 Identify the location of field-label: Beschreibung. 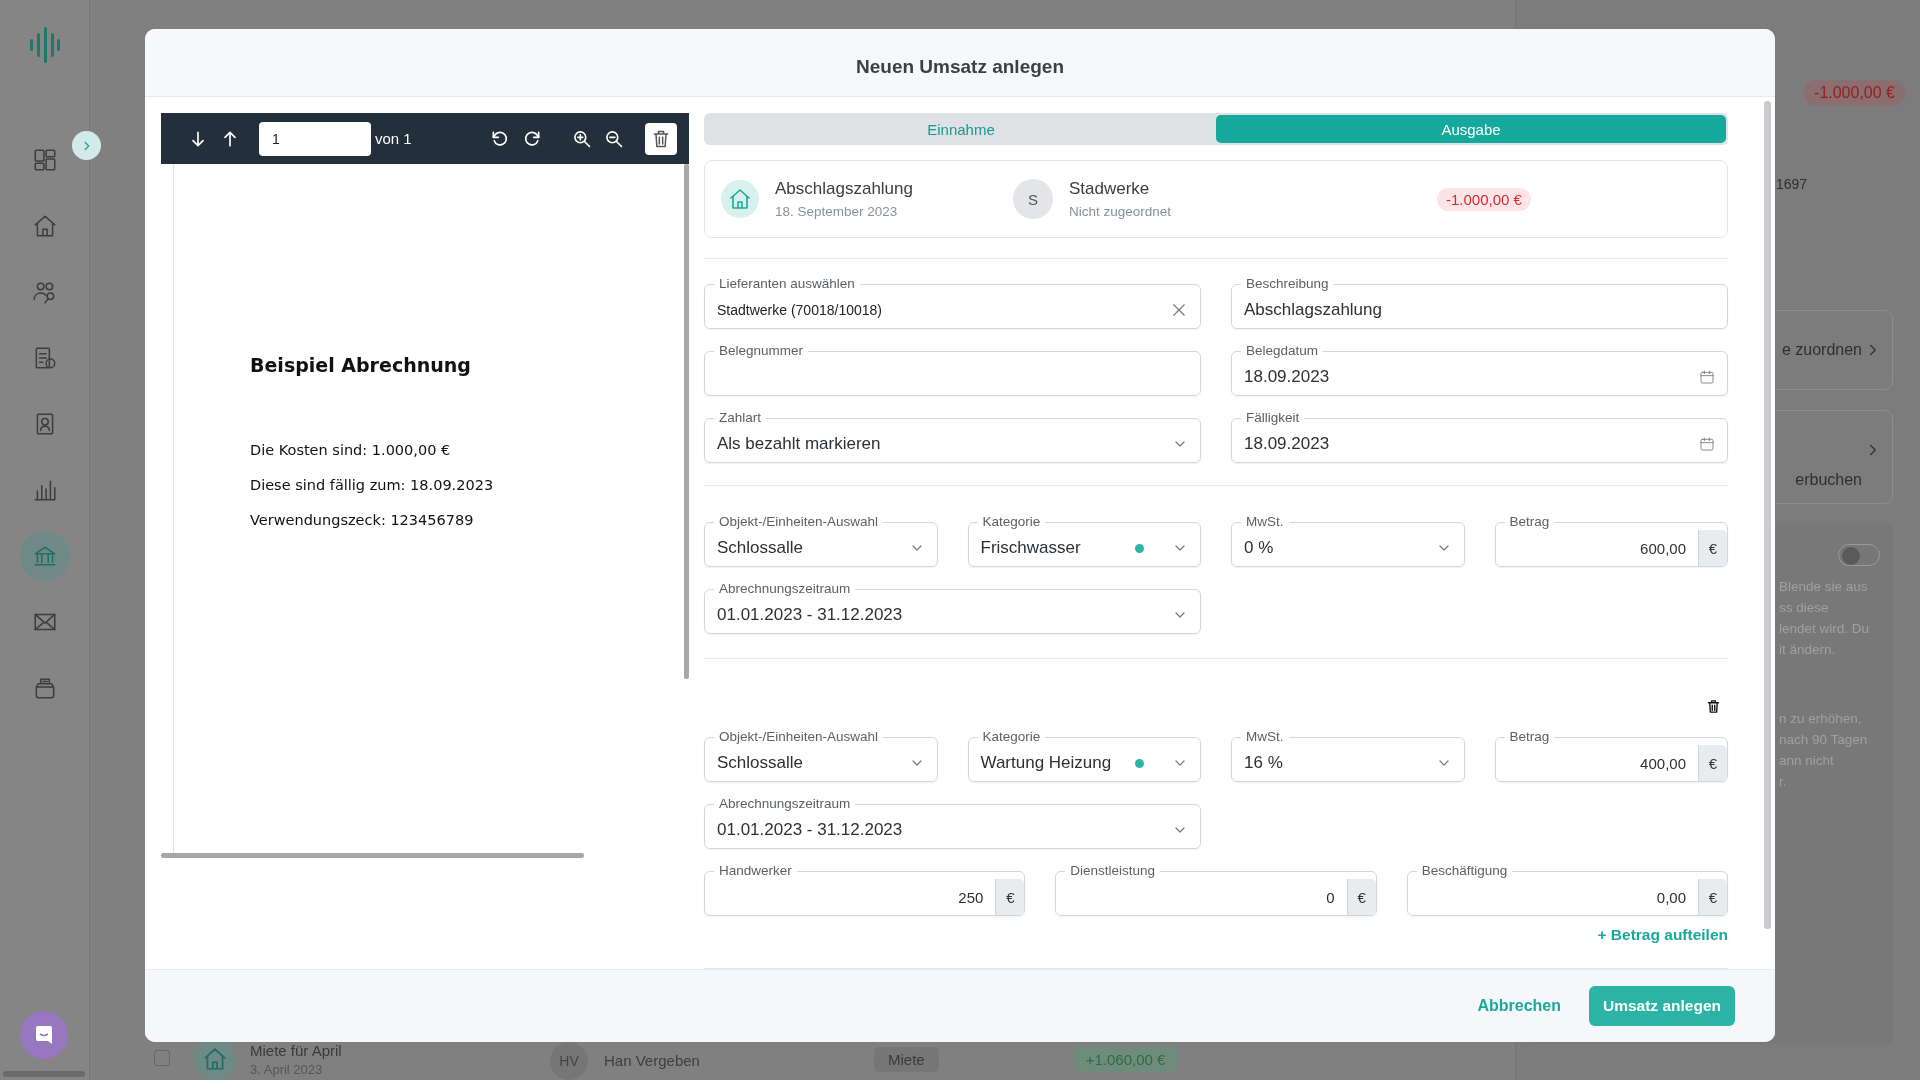
(1287, 284).